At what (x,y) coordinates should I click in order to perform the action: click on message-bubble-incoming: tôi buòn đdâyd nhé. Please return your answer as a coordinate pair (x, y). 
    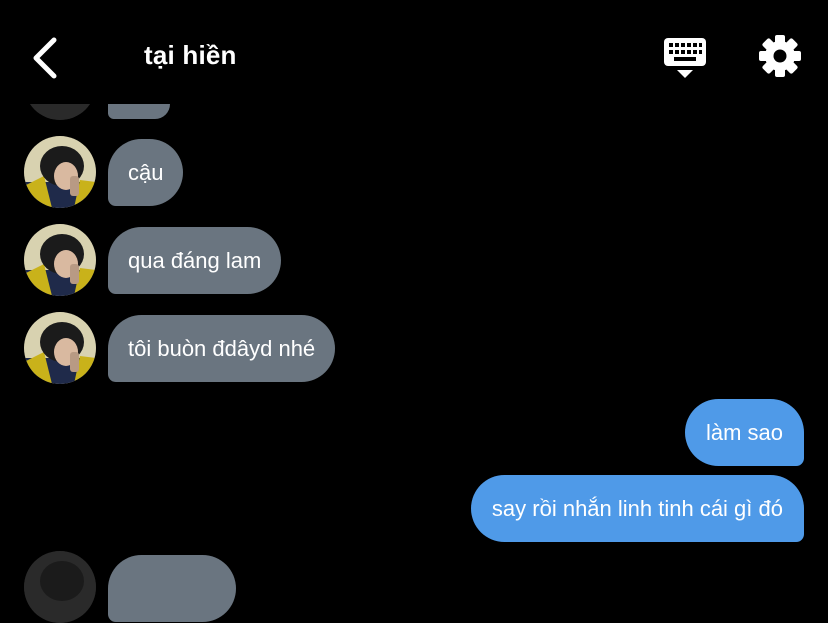
    Looking at the image, I should click on (222, 348).